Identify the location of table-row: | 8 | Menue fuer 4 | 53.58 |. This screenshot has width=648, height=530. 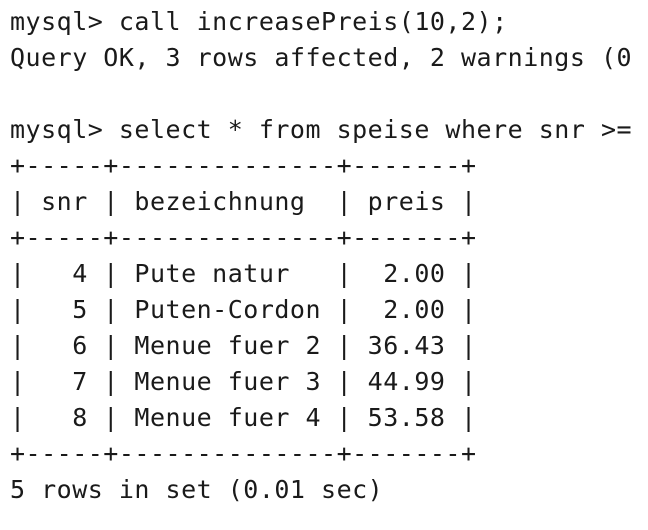
(243, 417).